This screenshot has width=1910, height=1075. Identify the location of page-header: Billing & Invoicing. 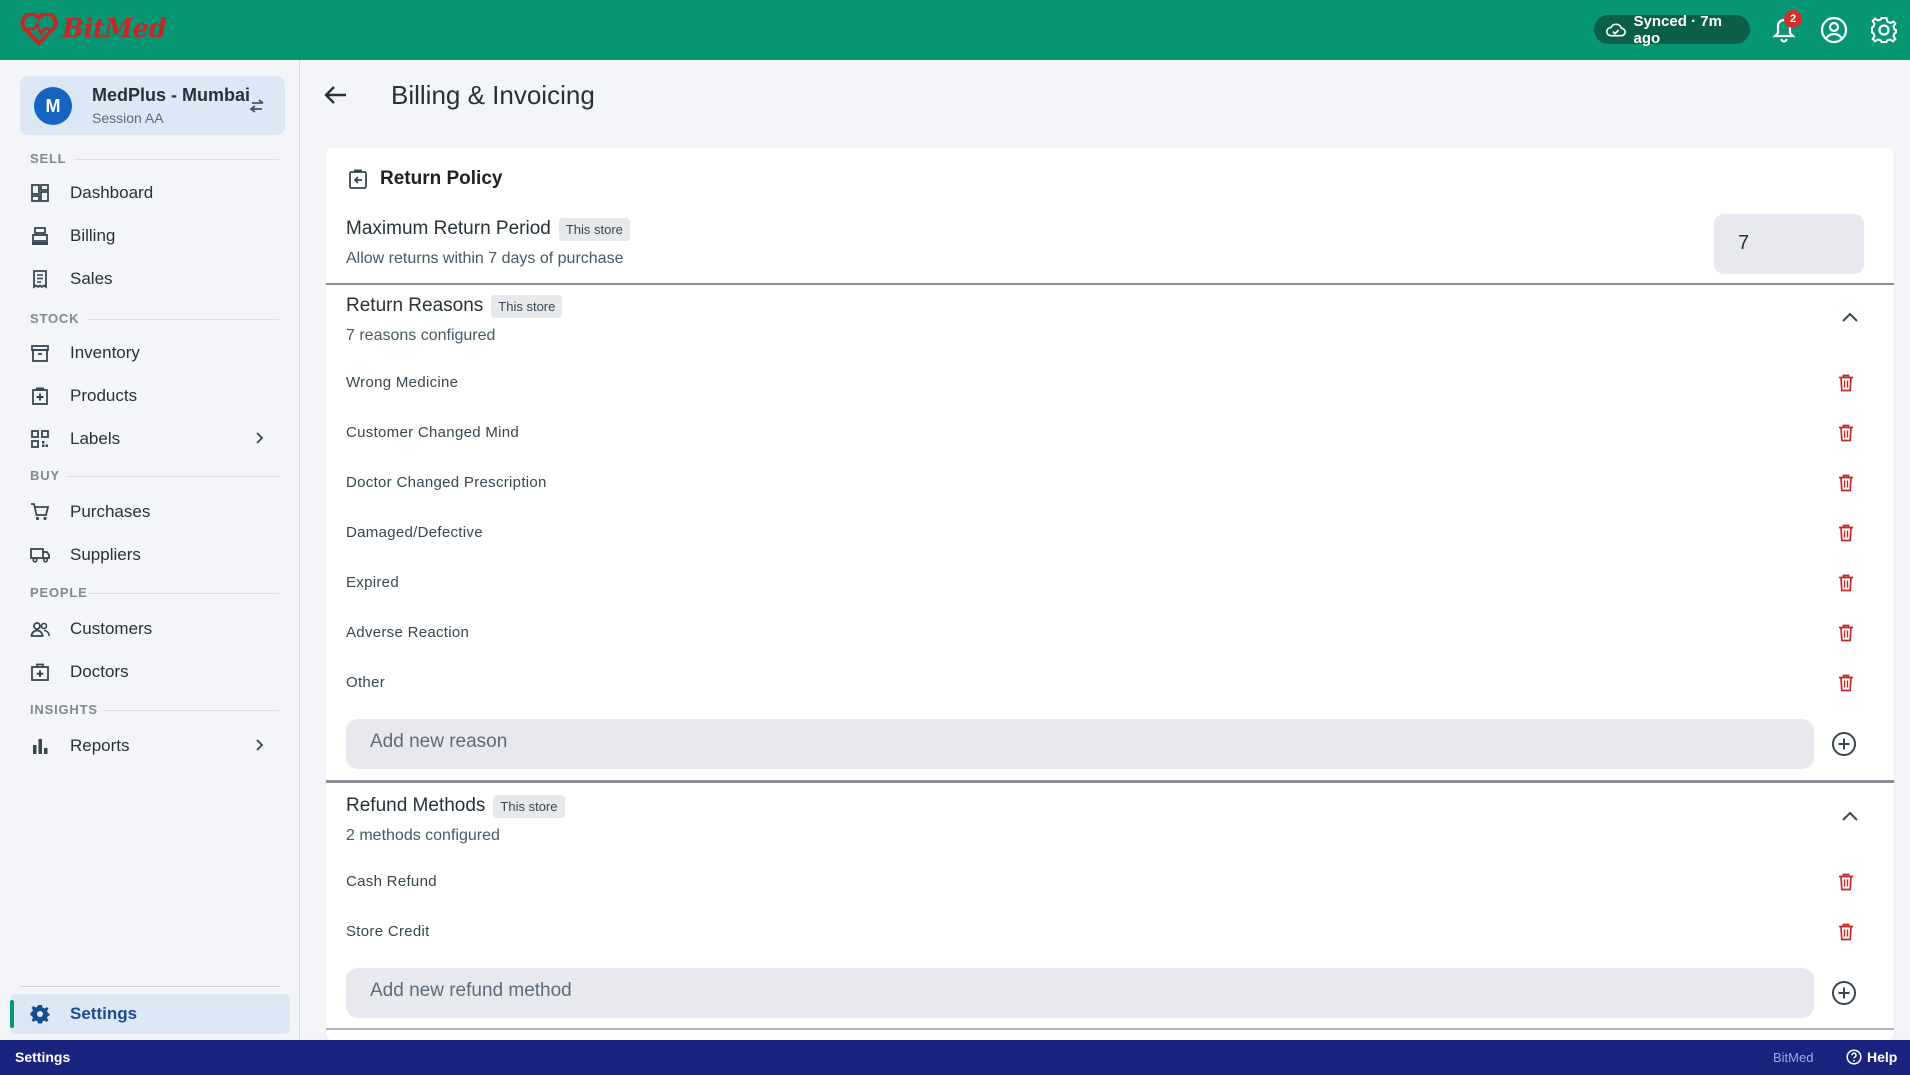
(1105, 95).